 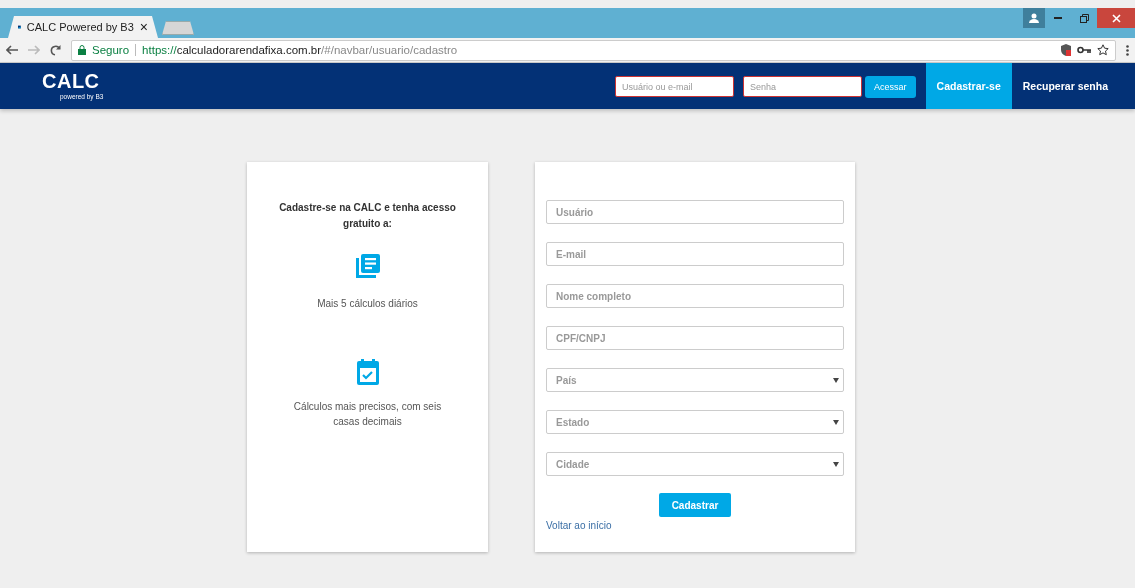 I want to click on close-icon, so click(x=1116, y=18).